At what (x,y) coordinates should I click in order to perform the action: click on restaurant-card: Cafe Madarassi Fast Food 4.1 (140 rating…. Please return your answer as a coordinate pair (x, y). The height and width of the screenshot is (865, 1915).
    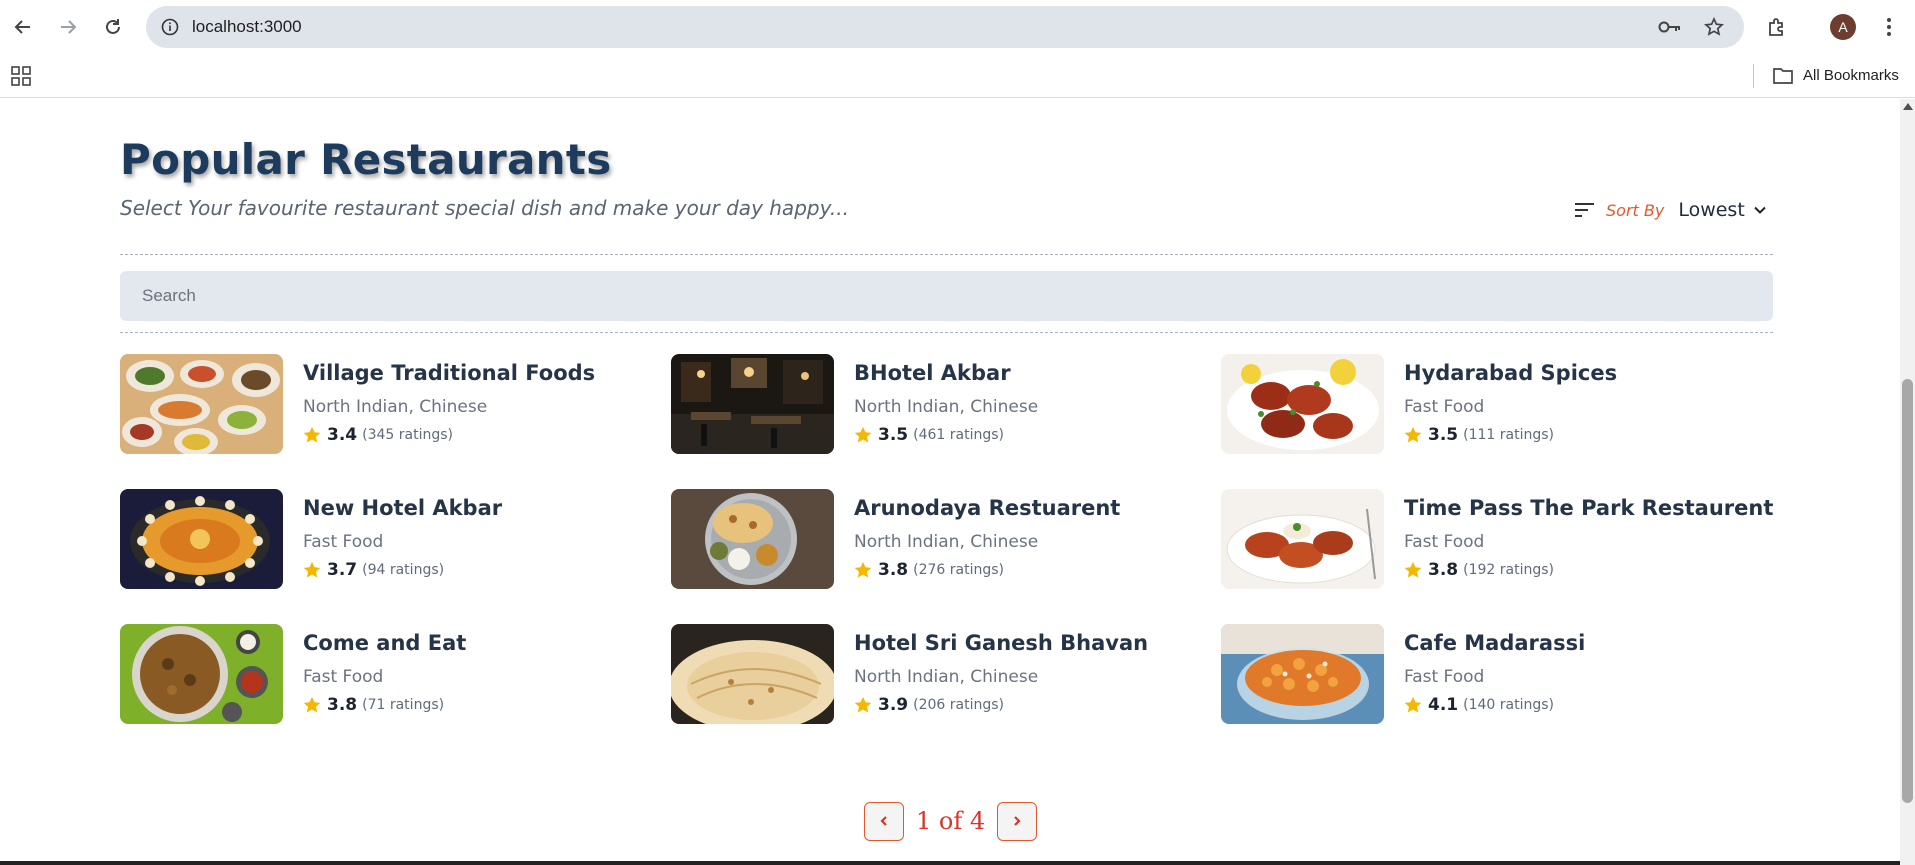
    Looking at the image, I should click on (1481, 674).